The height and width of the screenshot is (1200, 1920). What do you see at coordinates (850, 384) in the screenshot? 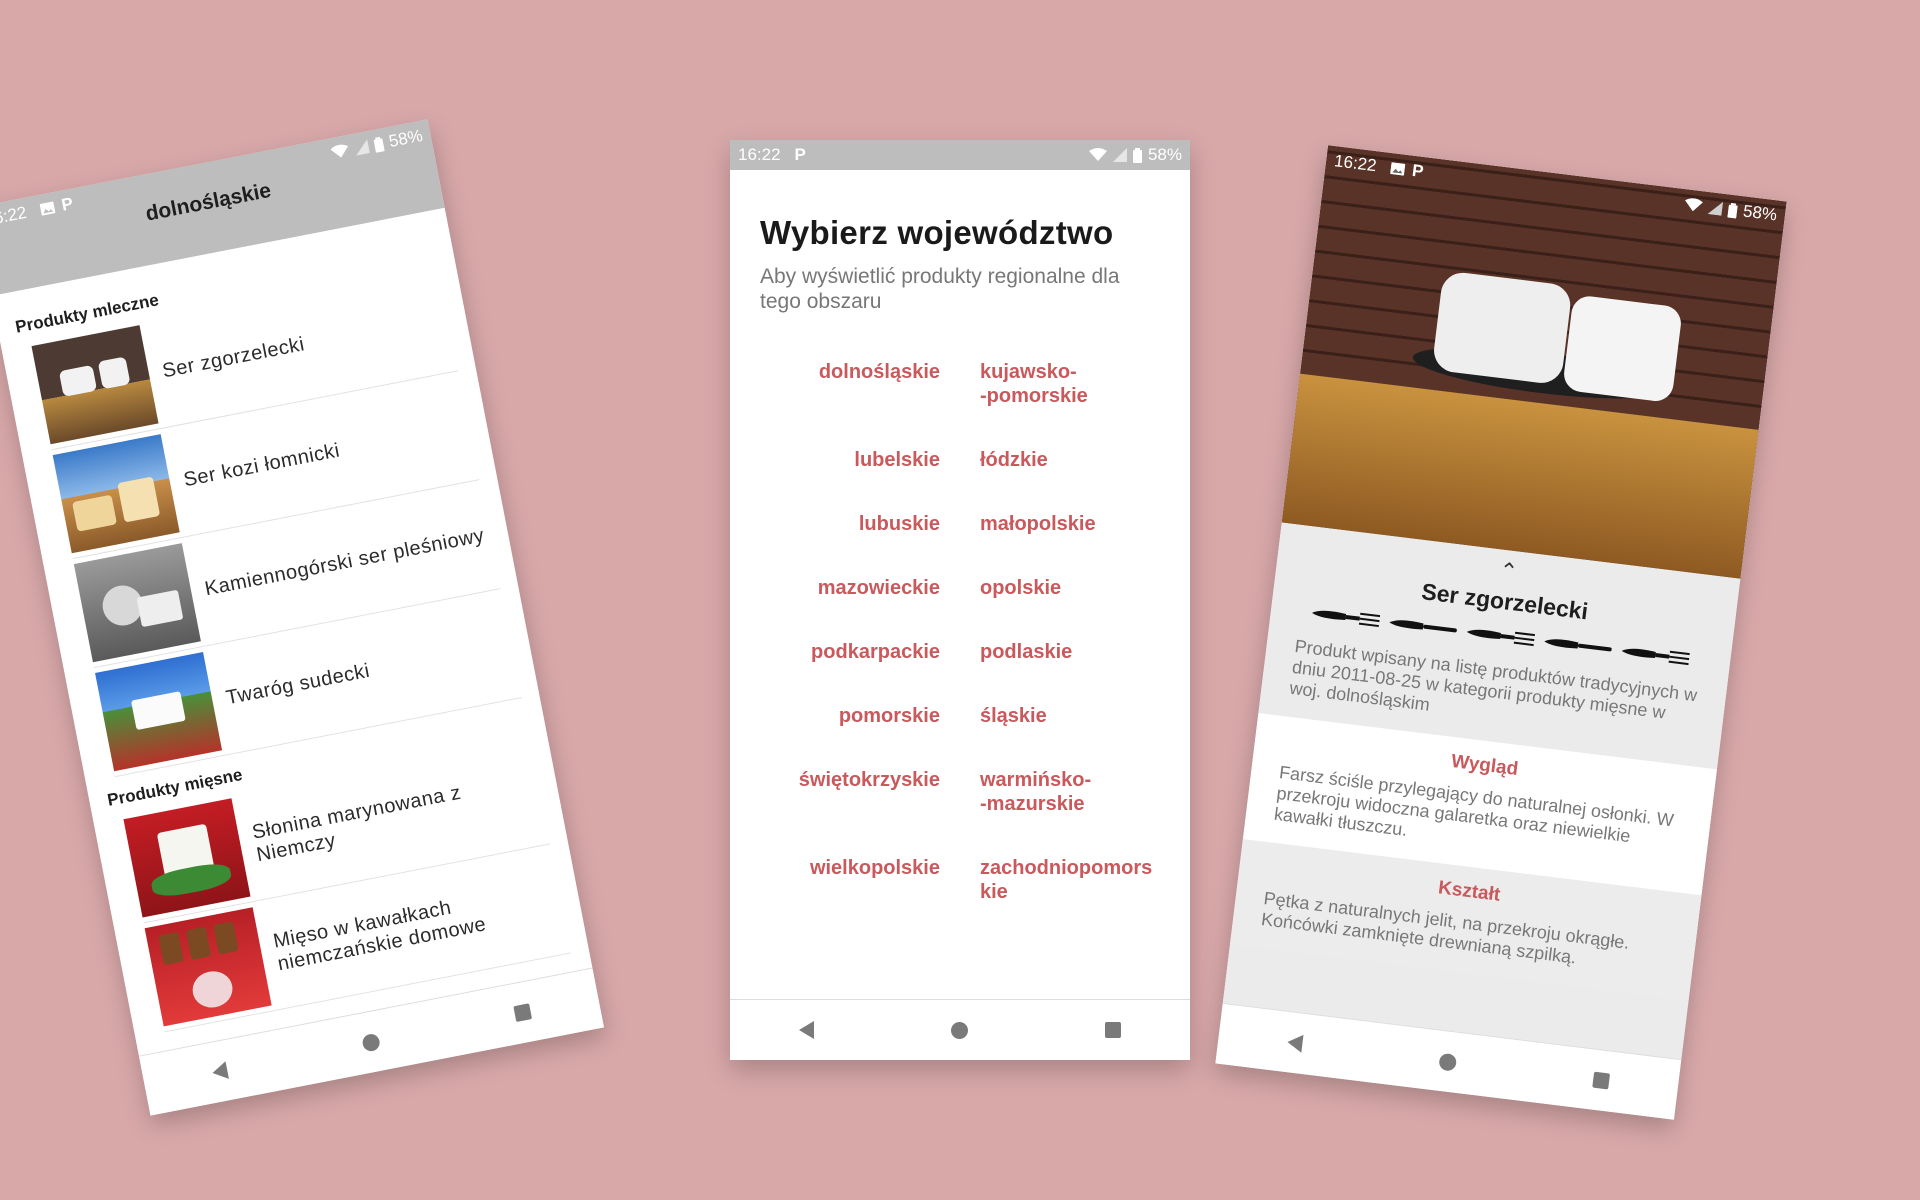
I see `region-link: dolnośląskie` at bounding box center [850, 384].